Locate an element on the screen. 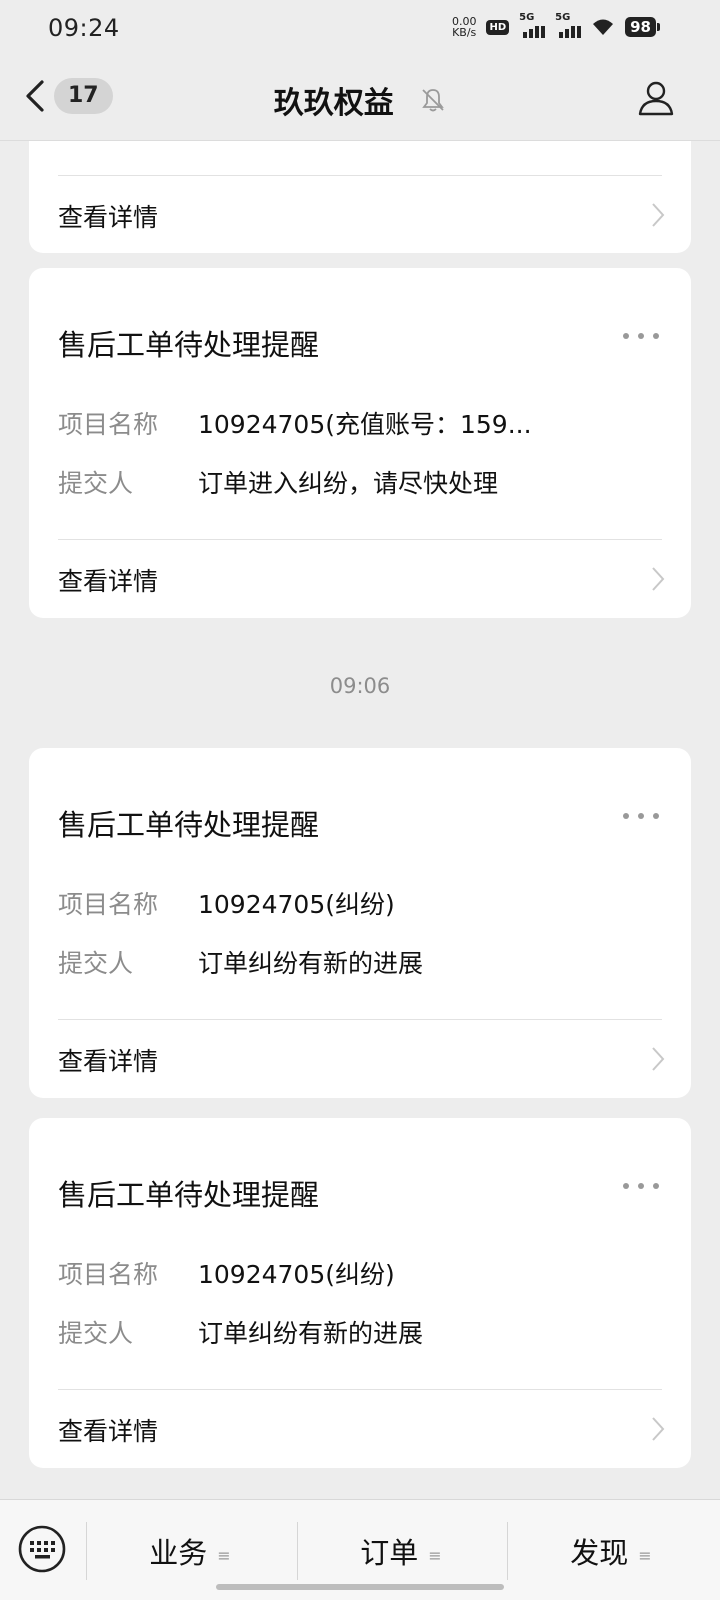 The width and height of the screenshot is (720, 1600). field-submitter: 提交人 订单进入纠纷，请尽快处理 is located at coordinates (360, 482).